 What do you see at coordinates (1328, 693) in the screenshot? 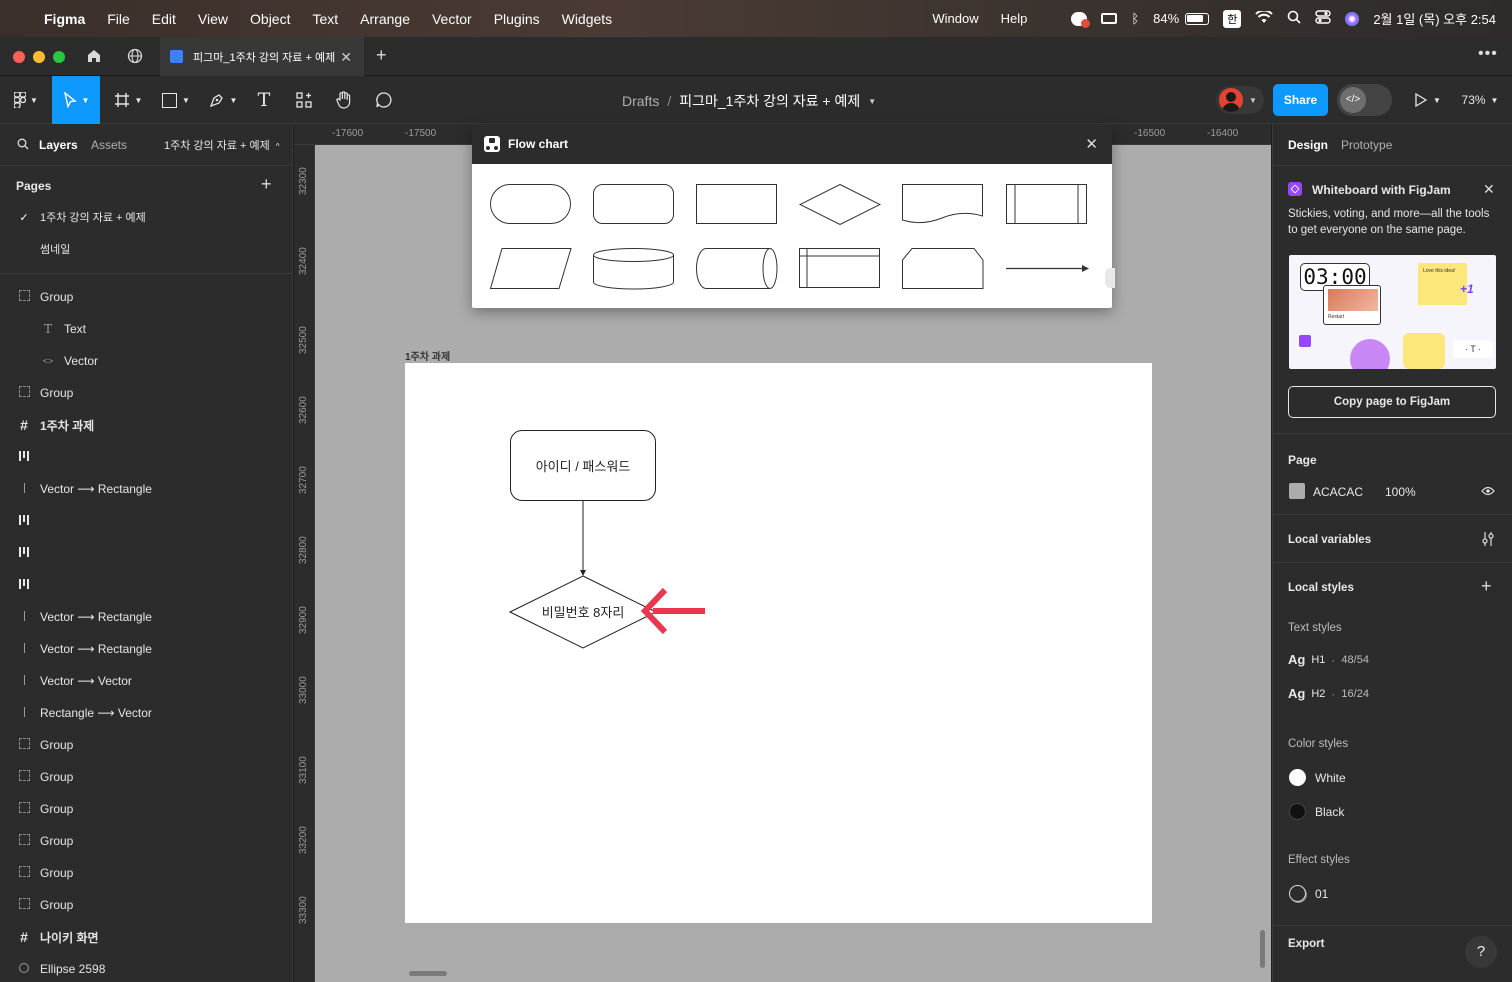
I see `text-style-item: Ag H2 · 16/24` at bounding box center [1328, 693].